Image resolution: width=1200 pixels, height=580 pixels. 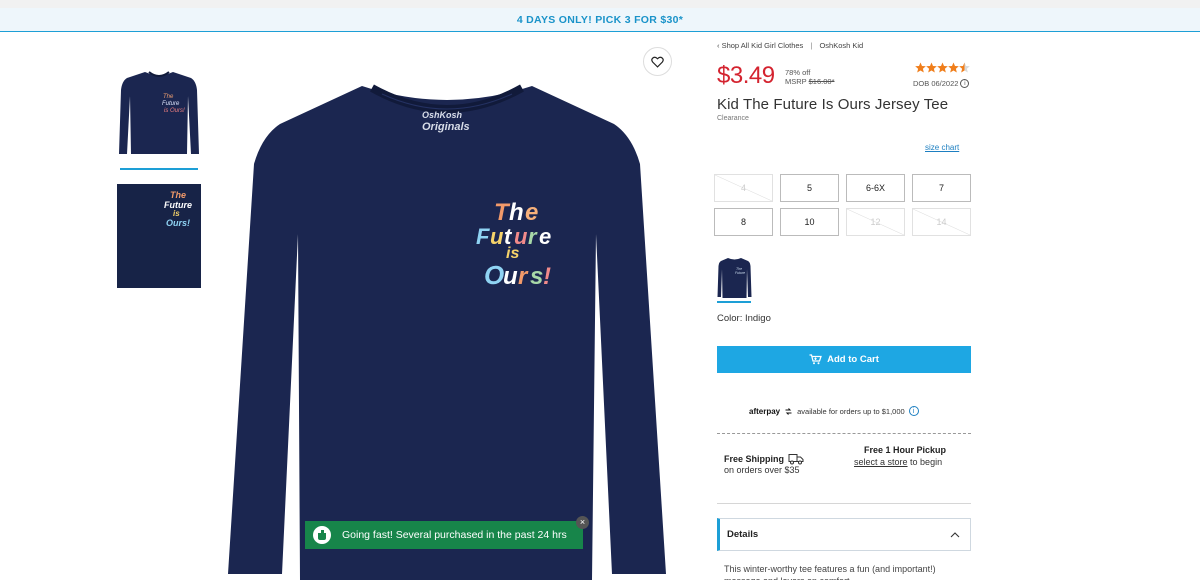 I want to click on afterpay-logo: afterpay, so click(x=765, y=411).